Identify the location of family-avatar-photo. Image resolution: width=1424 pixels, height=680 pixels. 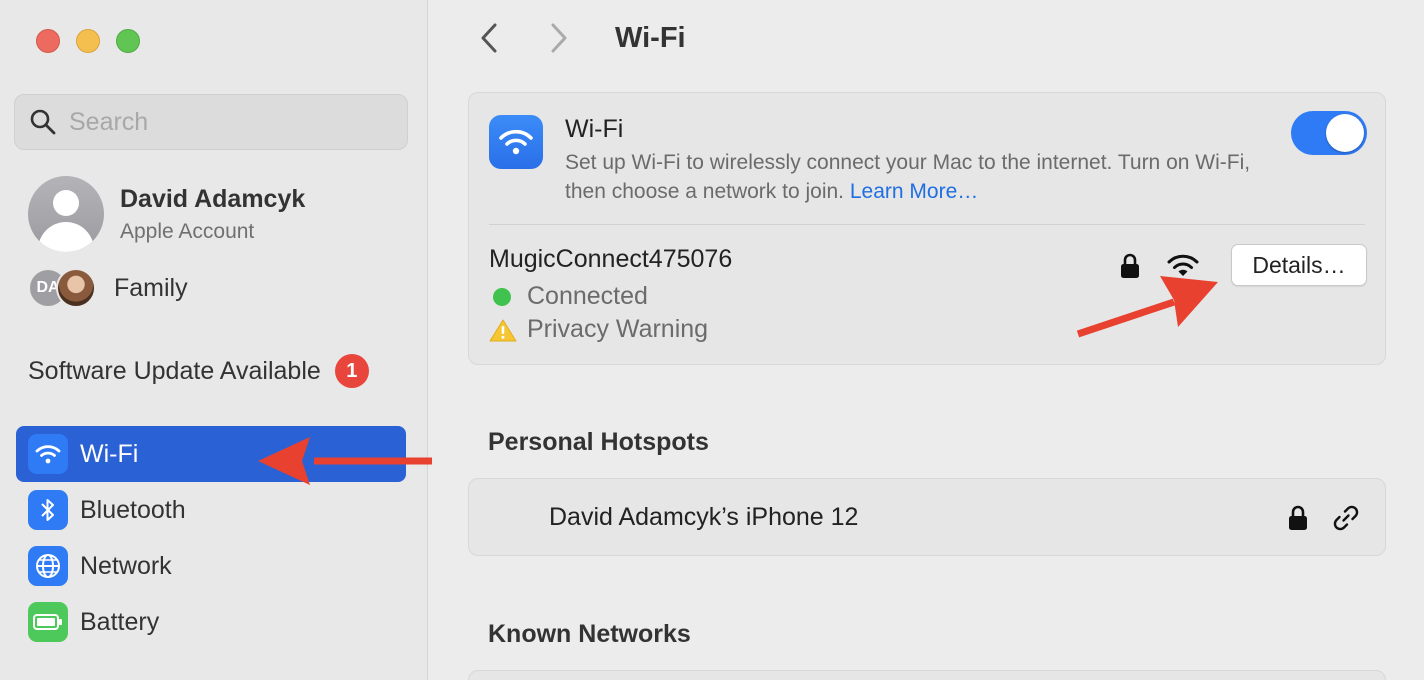
(76, 288).